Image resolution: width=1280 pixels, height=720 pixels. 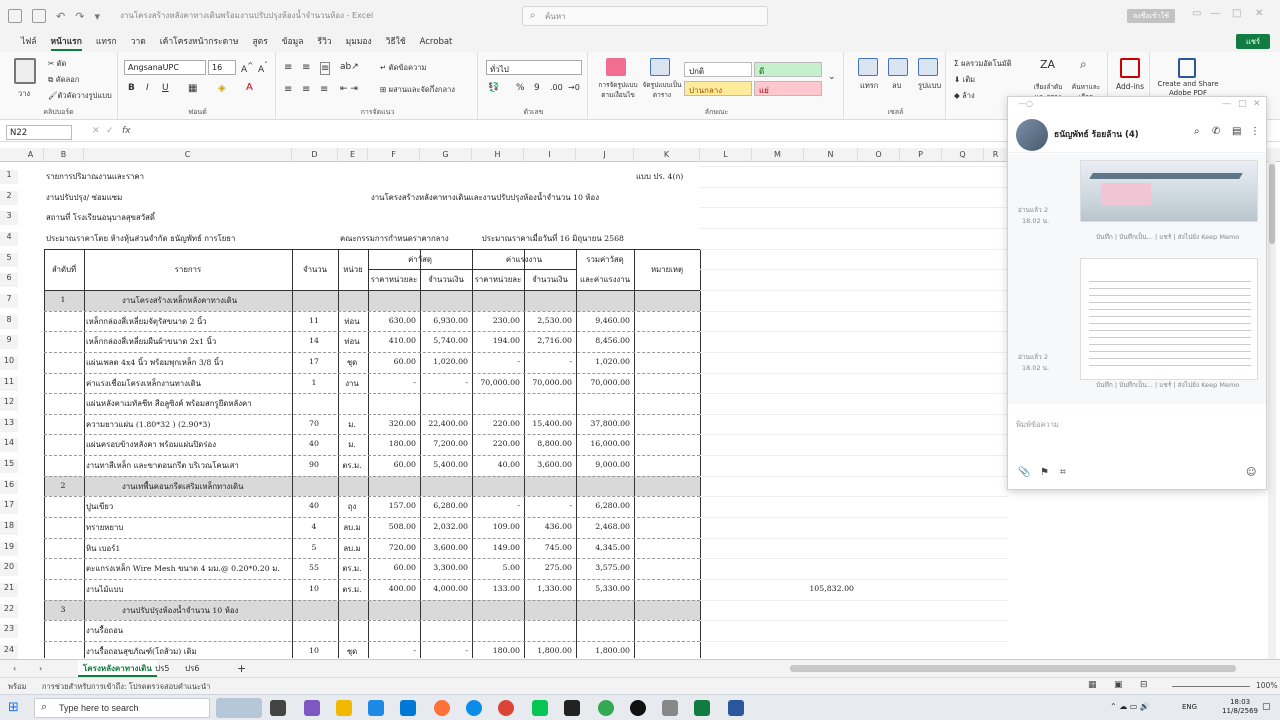 What do you see at coordinates (249, 87) in the screenshot?
I see `font-color-icon: A` at bounding box center [249, 87].